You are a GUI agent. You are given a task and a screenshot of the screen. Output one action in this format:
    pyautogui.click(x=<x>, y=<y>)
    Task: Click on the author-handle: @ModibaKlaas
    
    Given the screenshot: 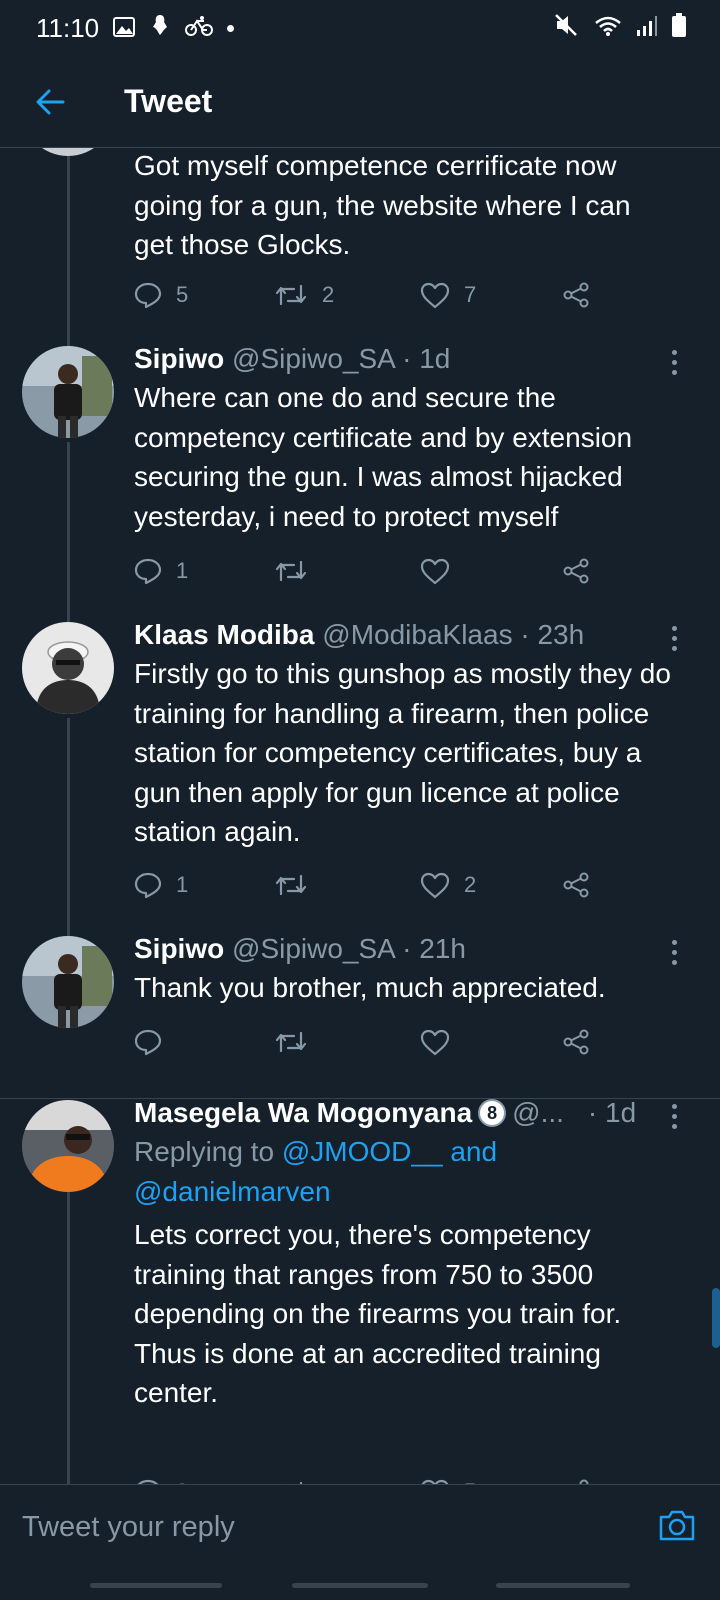 What is the action you would take?
    pyautogui.click(x=417, y=634)
    